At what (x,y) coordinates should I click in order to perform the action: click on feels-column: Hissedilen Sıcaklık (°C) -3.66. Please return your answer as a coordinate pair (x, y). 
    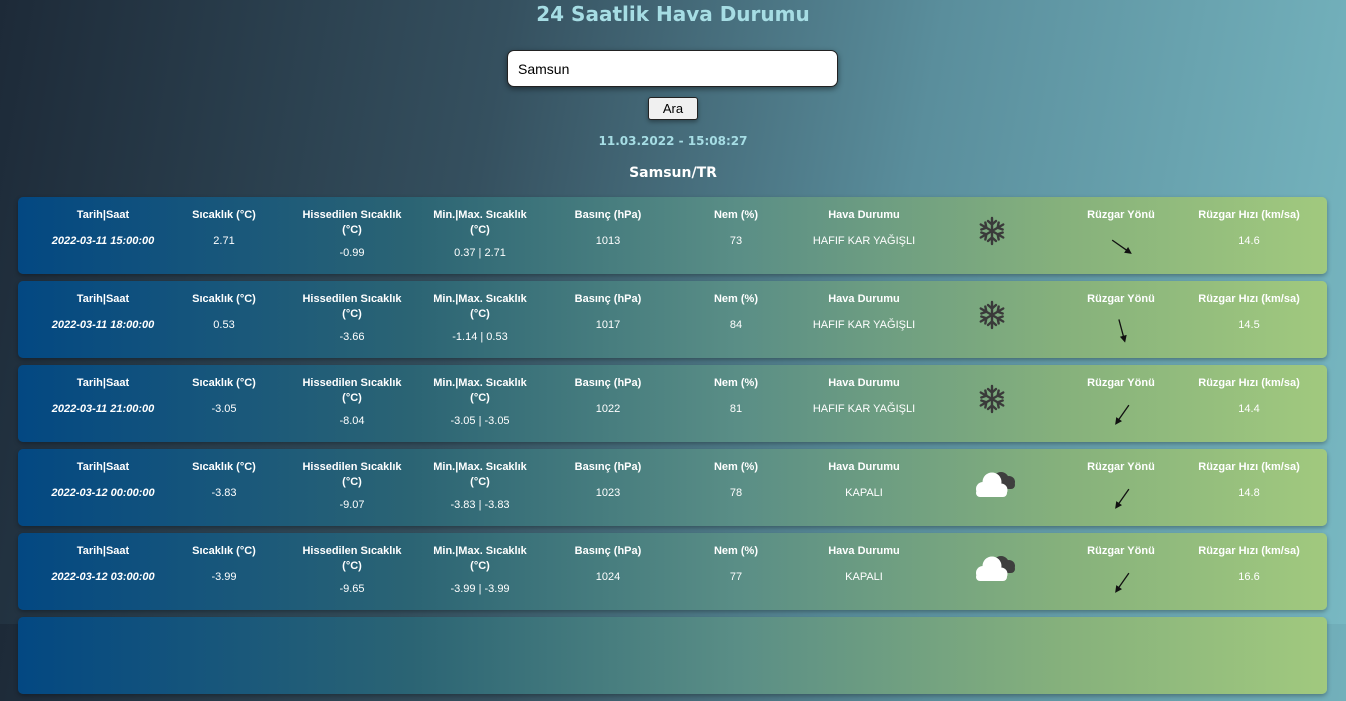
    Looking at the image, I should click on (352, 318).